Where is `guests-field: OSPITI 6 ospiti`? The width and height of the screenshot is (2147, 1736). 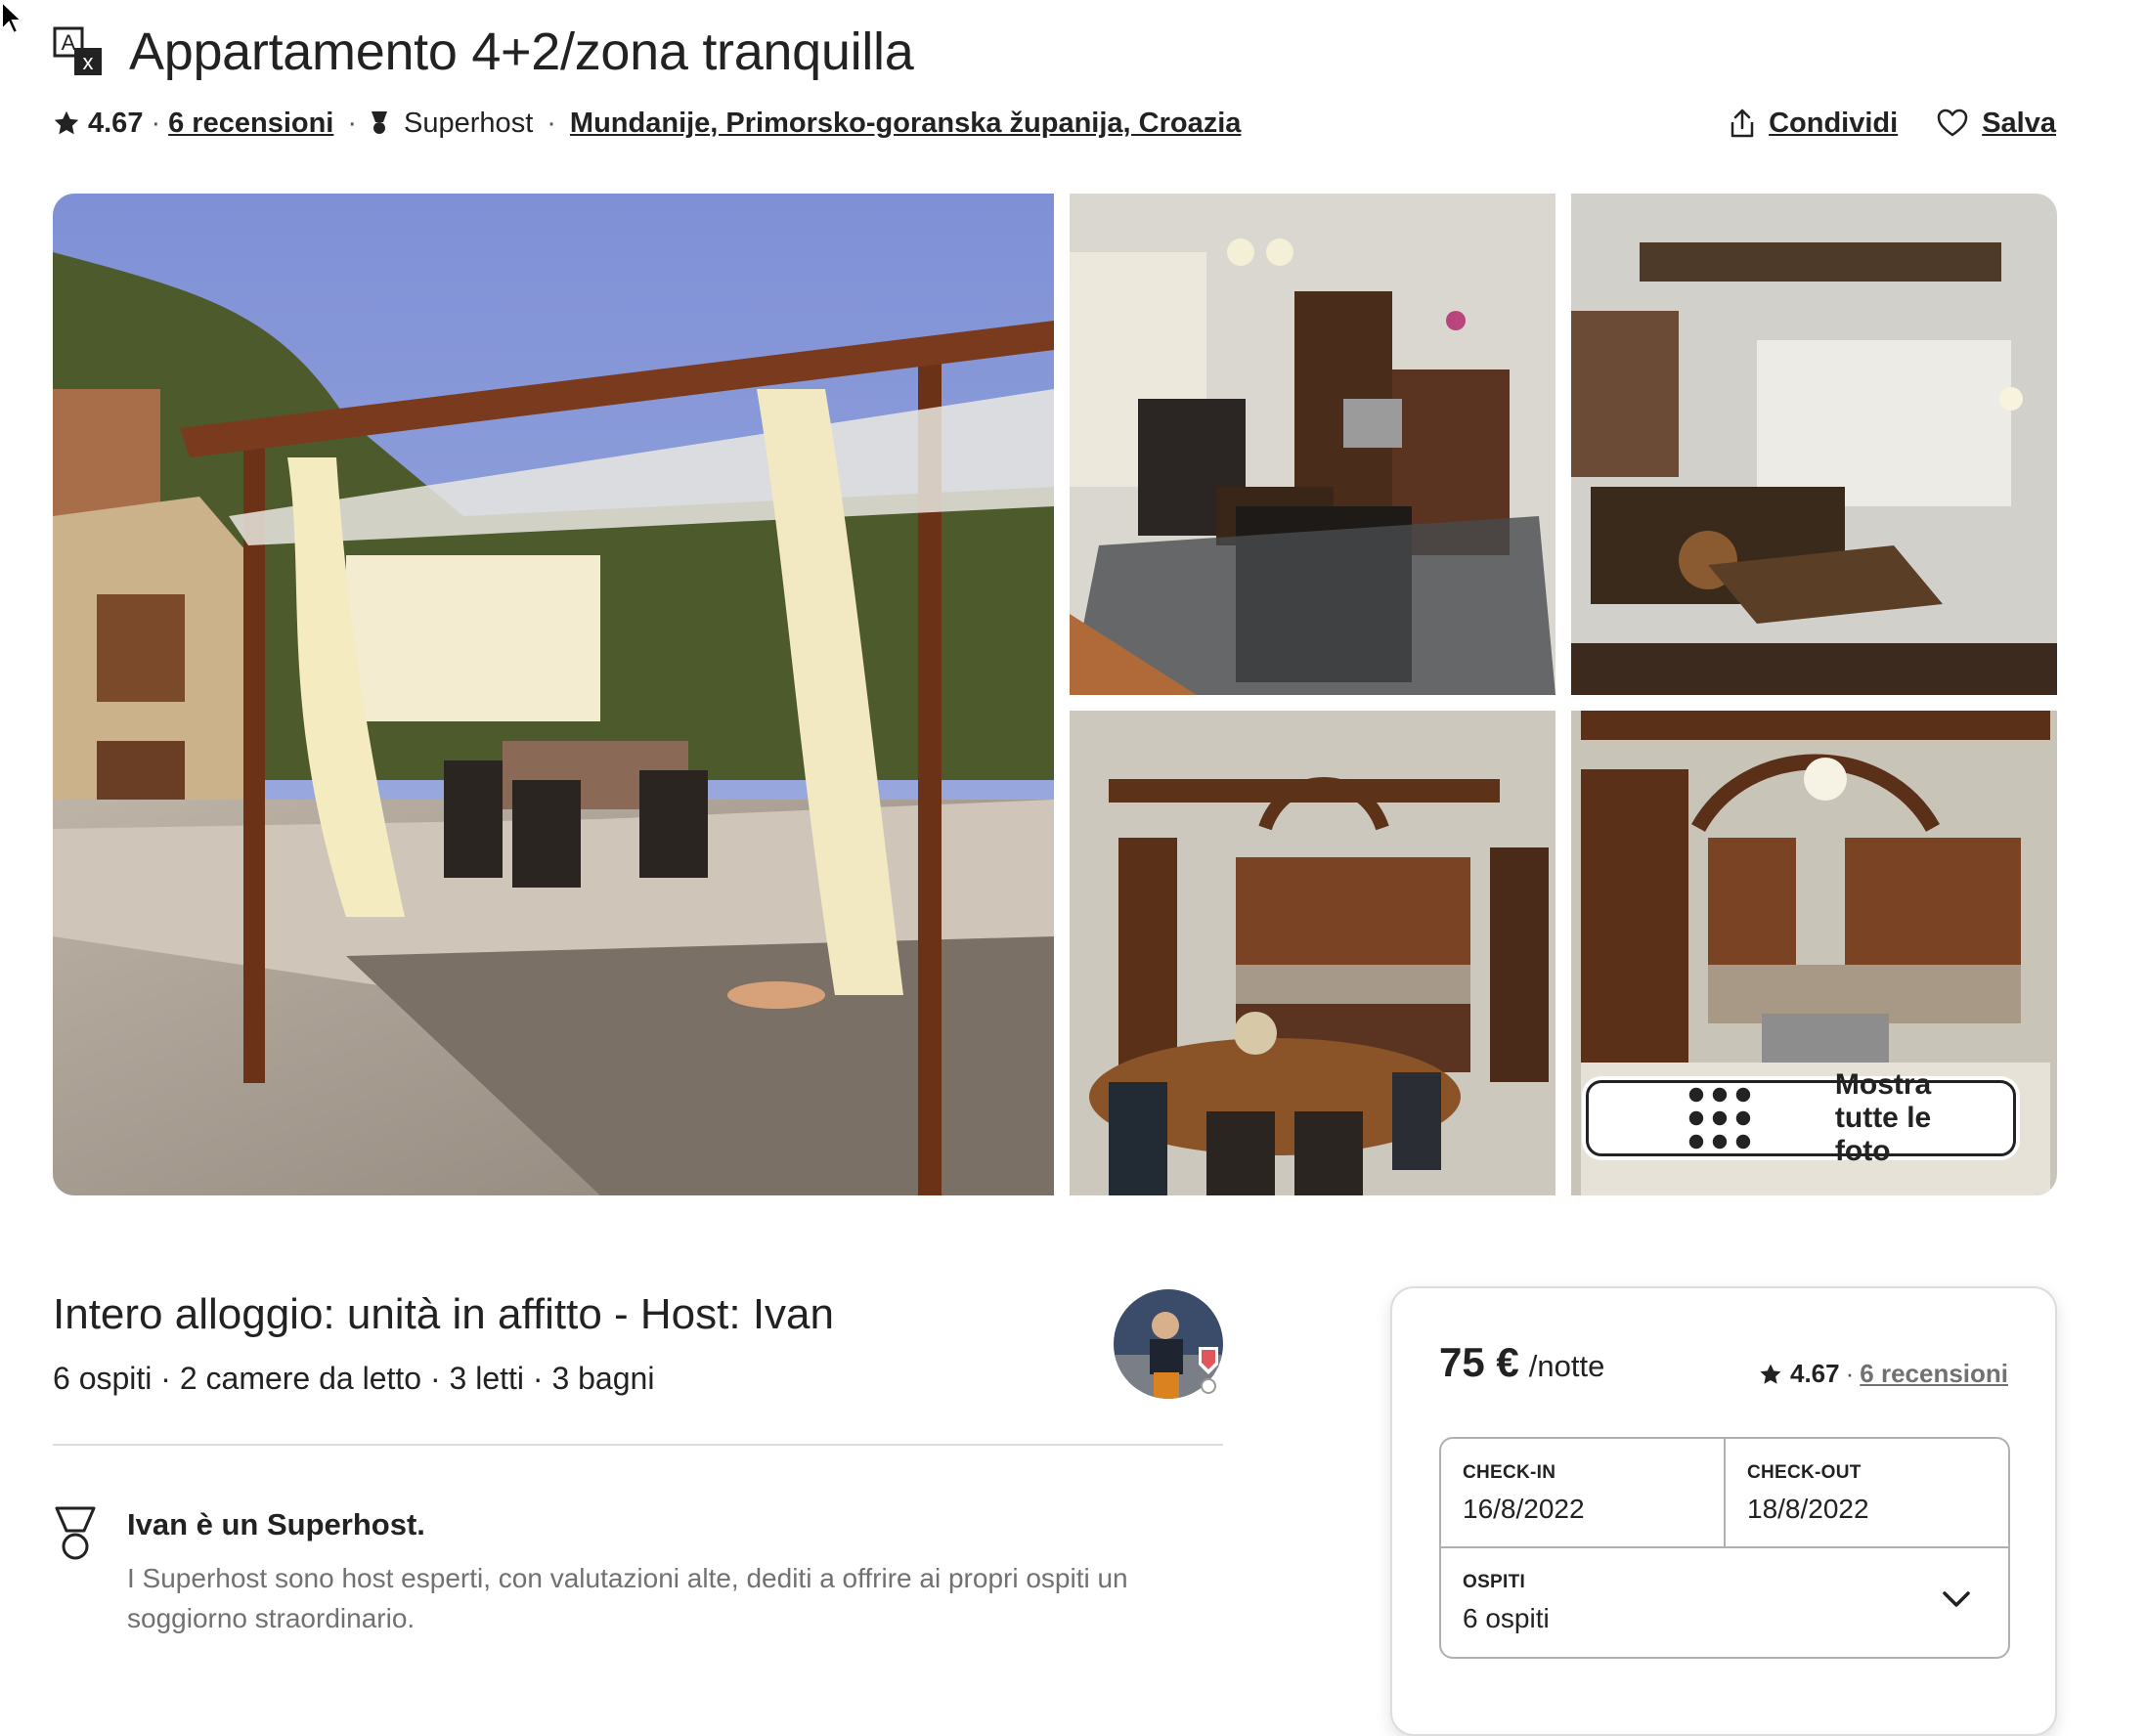
guests-field: OSPITI 6 ospiti is located at coordinates (1724, 1602).